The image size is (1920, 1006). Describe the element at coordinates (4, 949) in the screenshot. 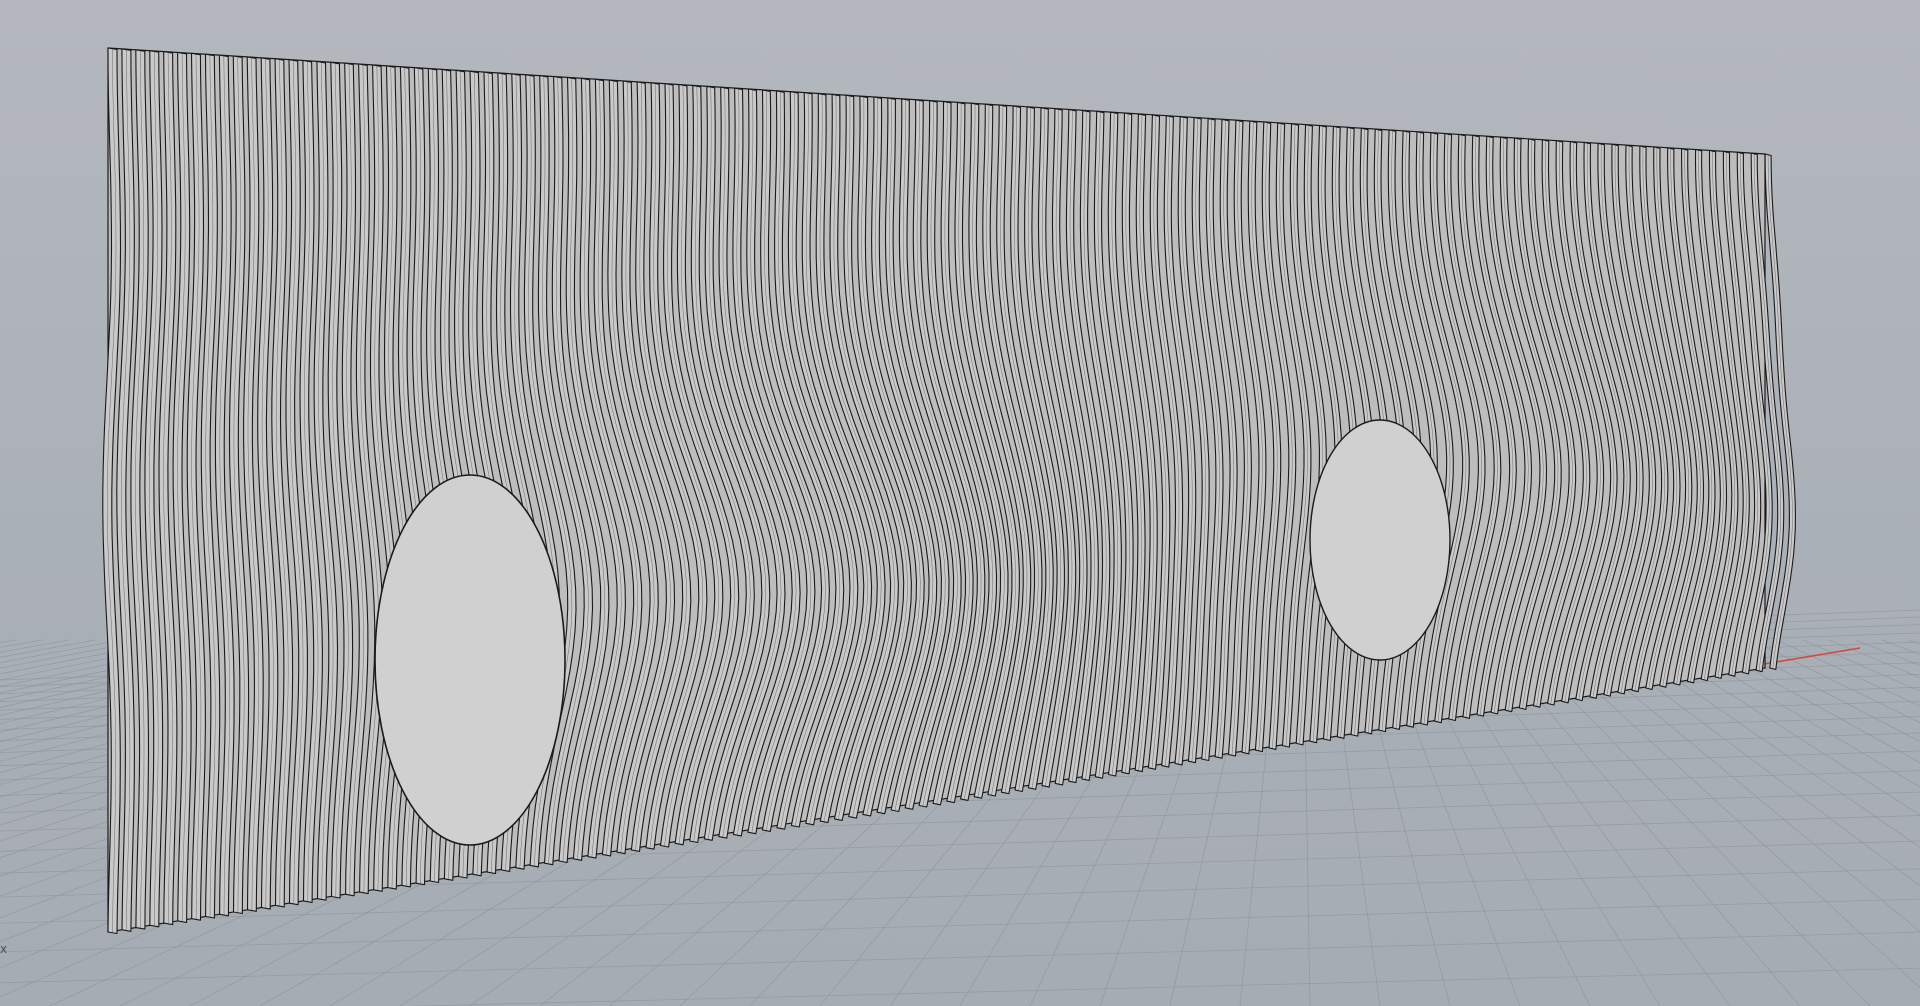

I see `axis-indicator-label: x` at that location.